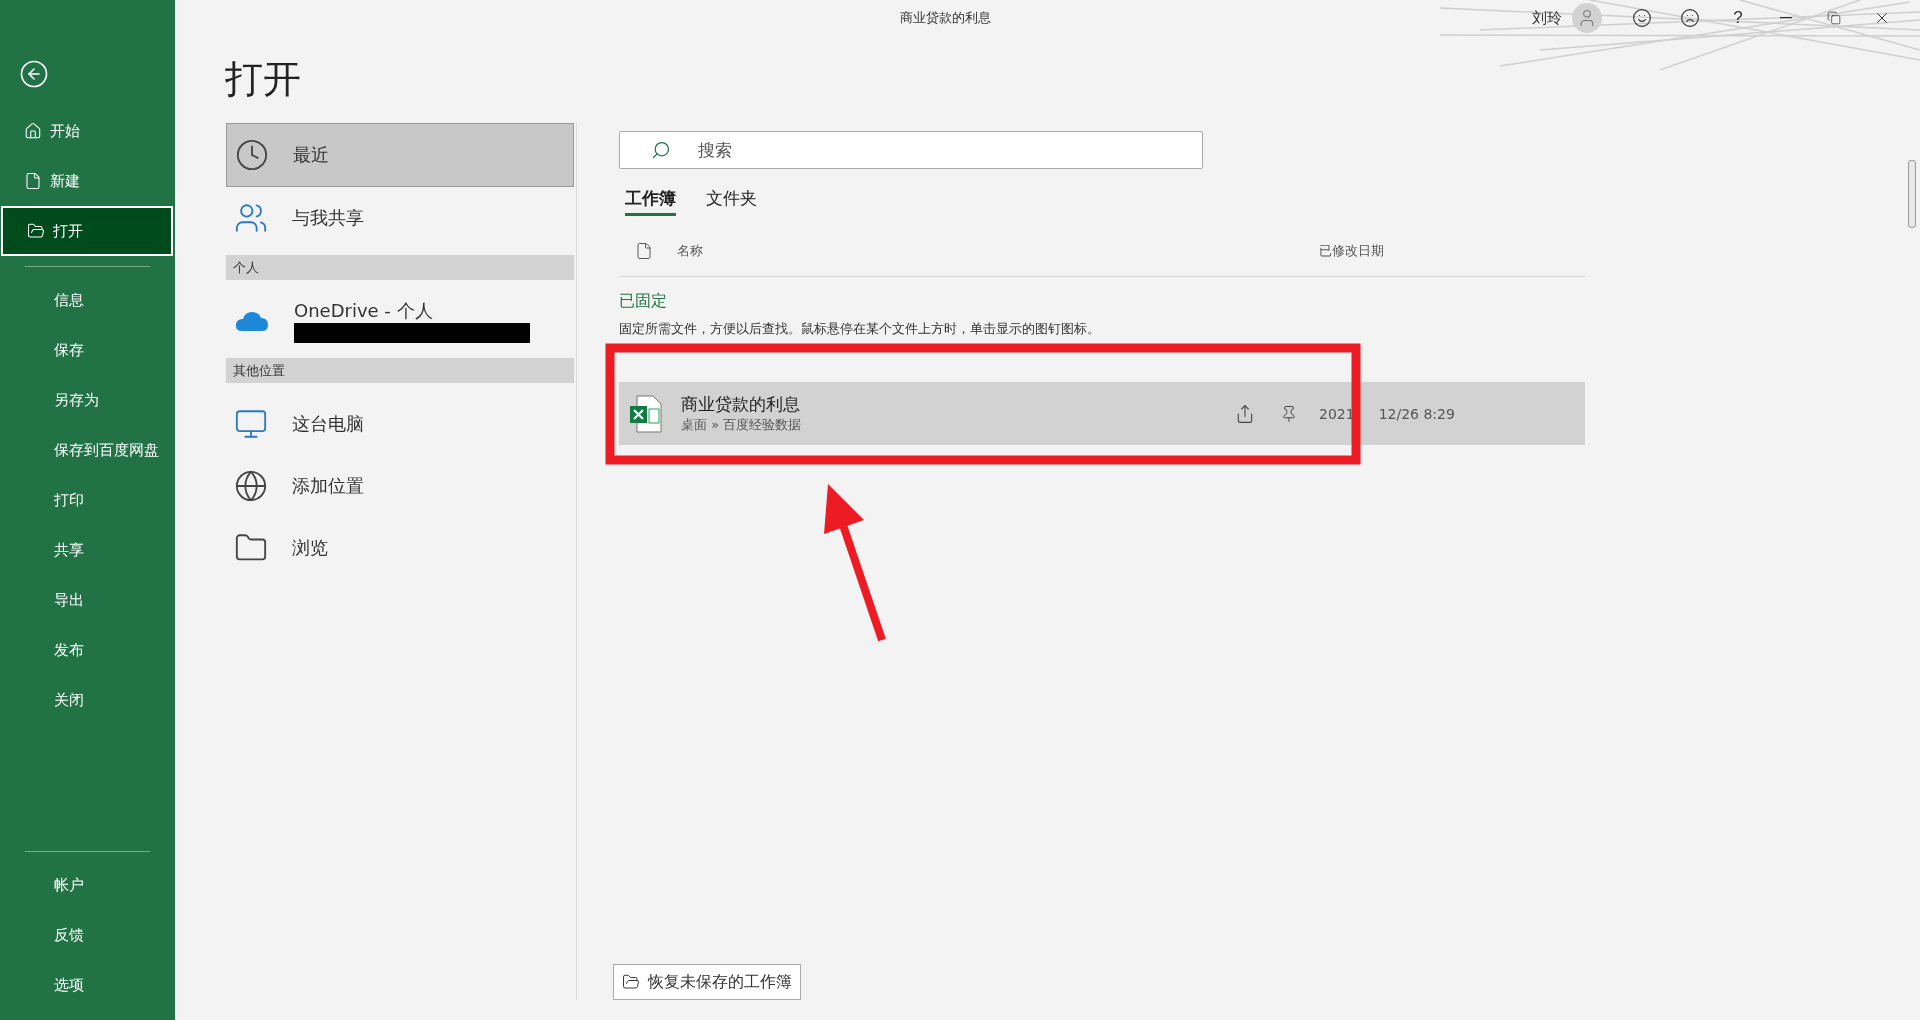 Image resolution: width=1920 pixels, height=1020 pixels. I want to click on column-header: 已修改日期, so click(1452, 251).